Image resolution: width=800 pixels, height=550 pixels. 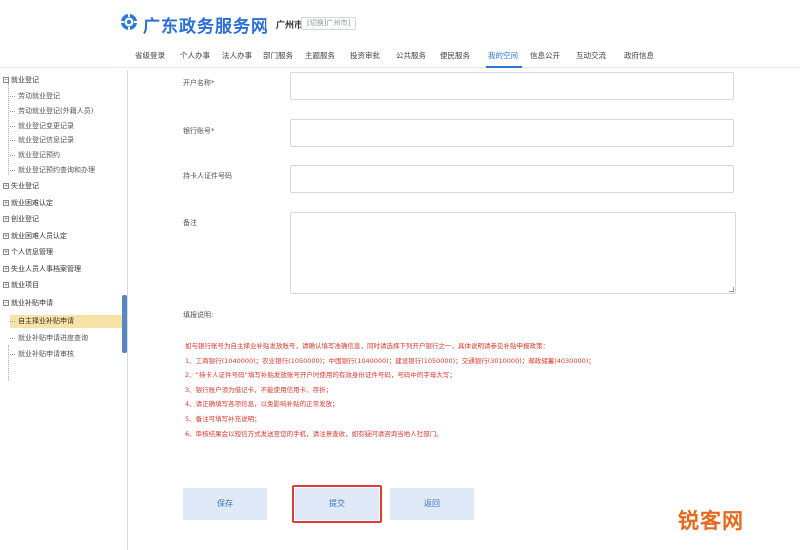 I want to click on current-city: 广州市, so click(x=290, y=26).